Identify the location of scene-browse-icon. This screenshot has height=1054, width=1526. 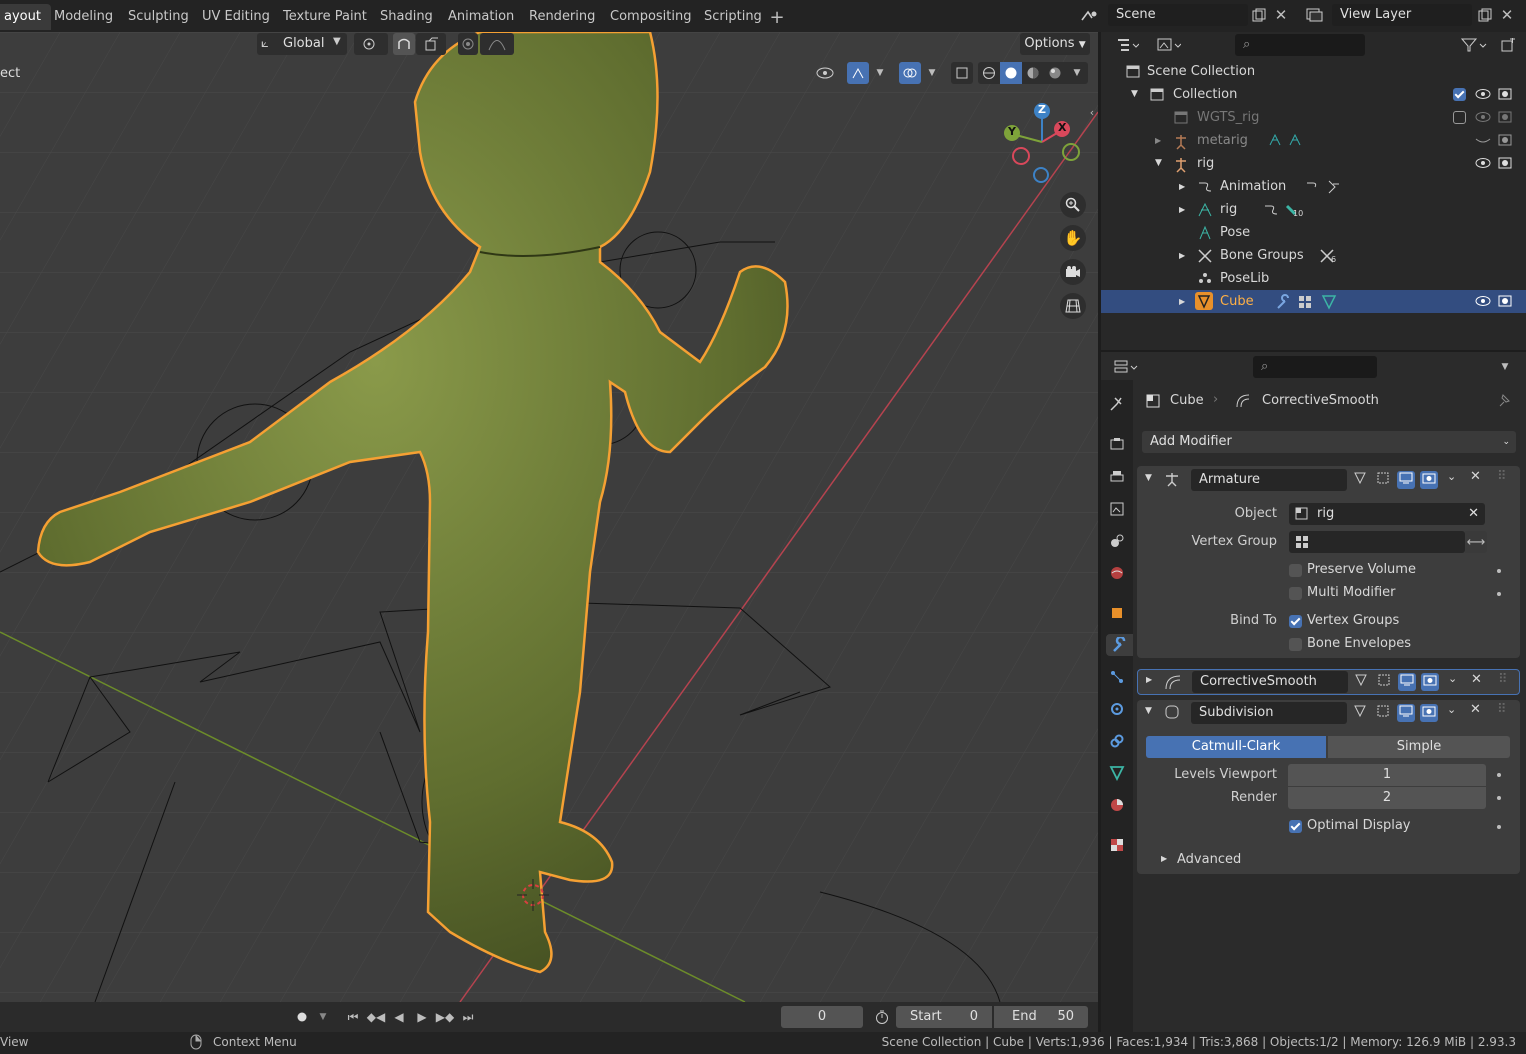
(1090, 16).